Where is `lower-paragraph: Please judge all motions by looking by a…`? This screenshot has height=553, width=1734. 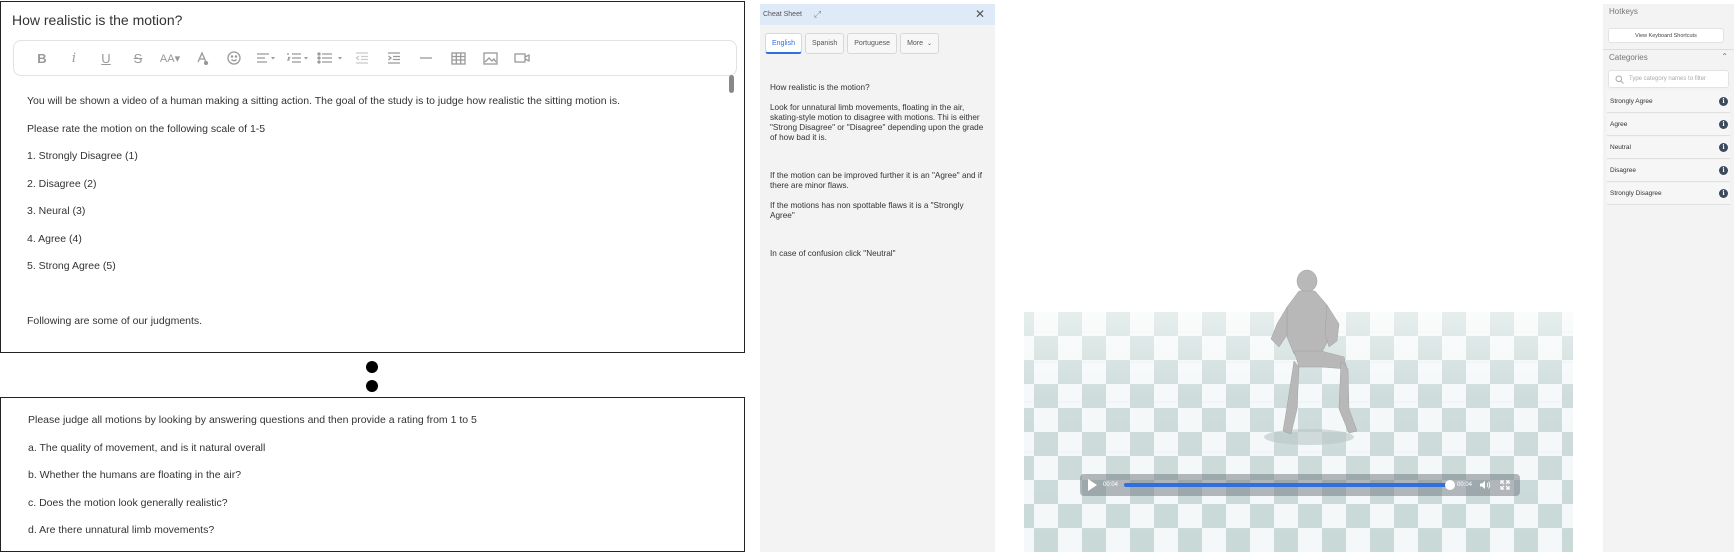 lower-paragraph: Please judge all motions by looking by a… is located at coordinates (252, 420).